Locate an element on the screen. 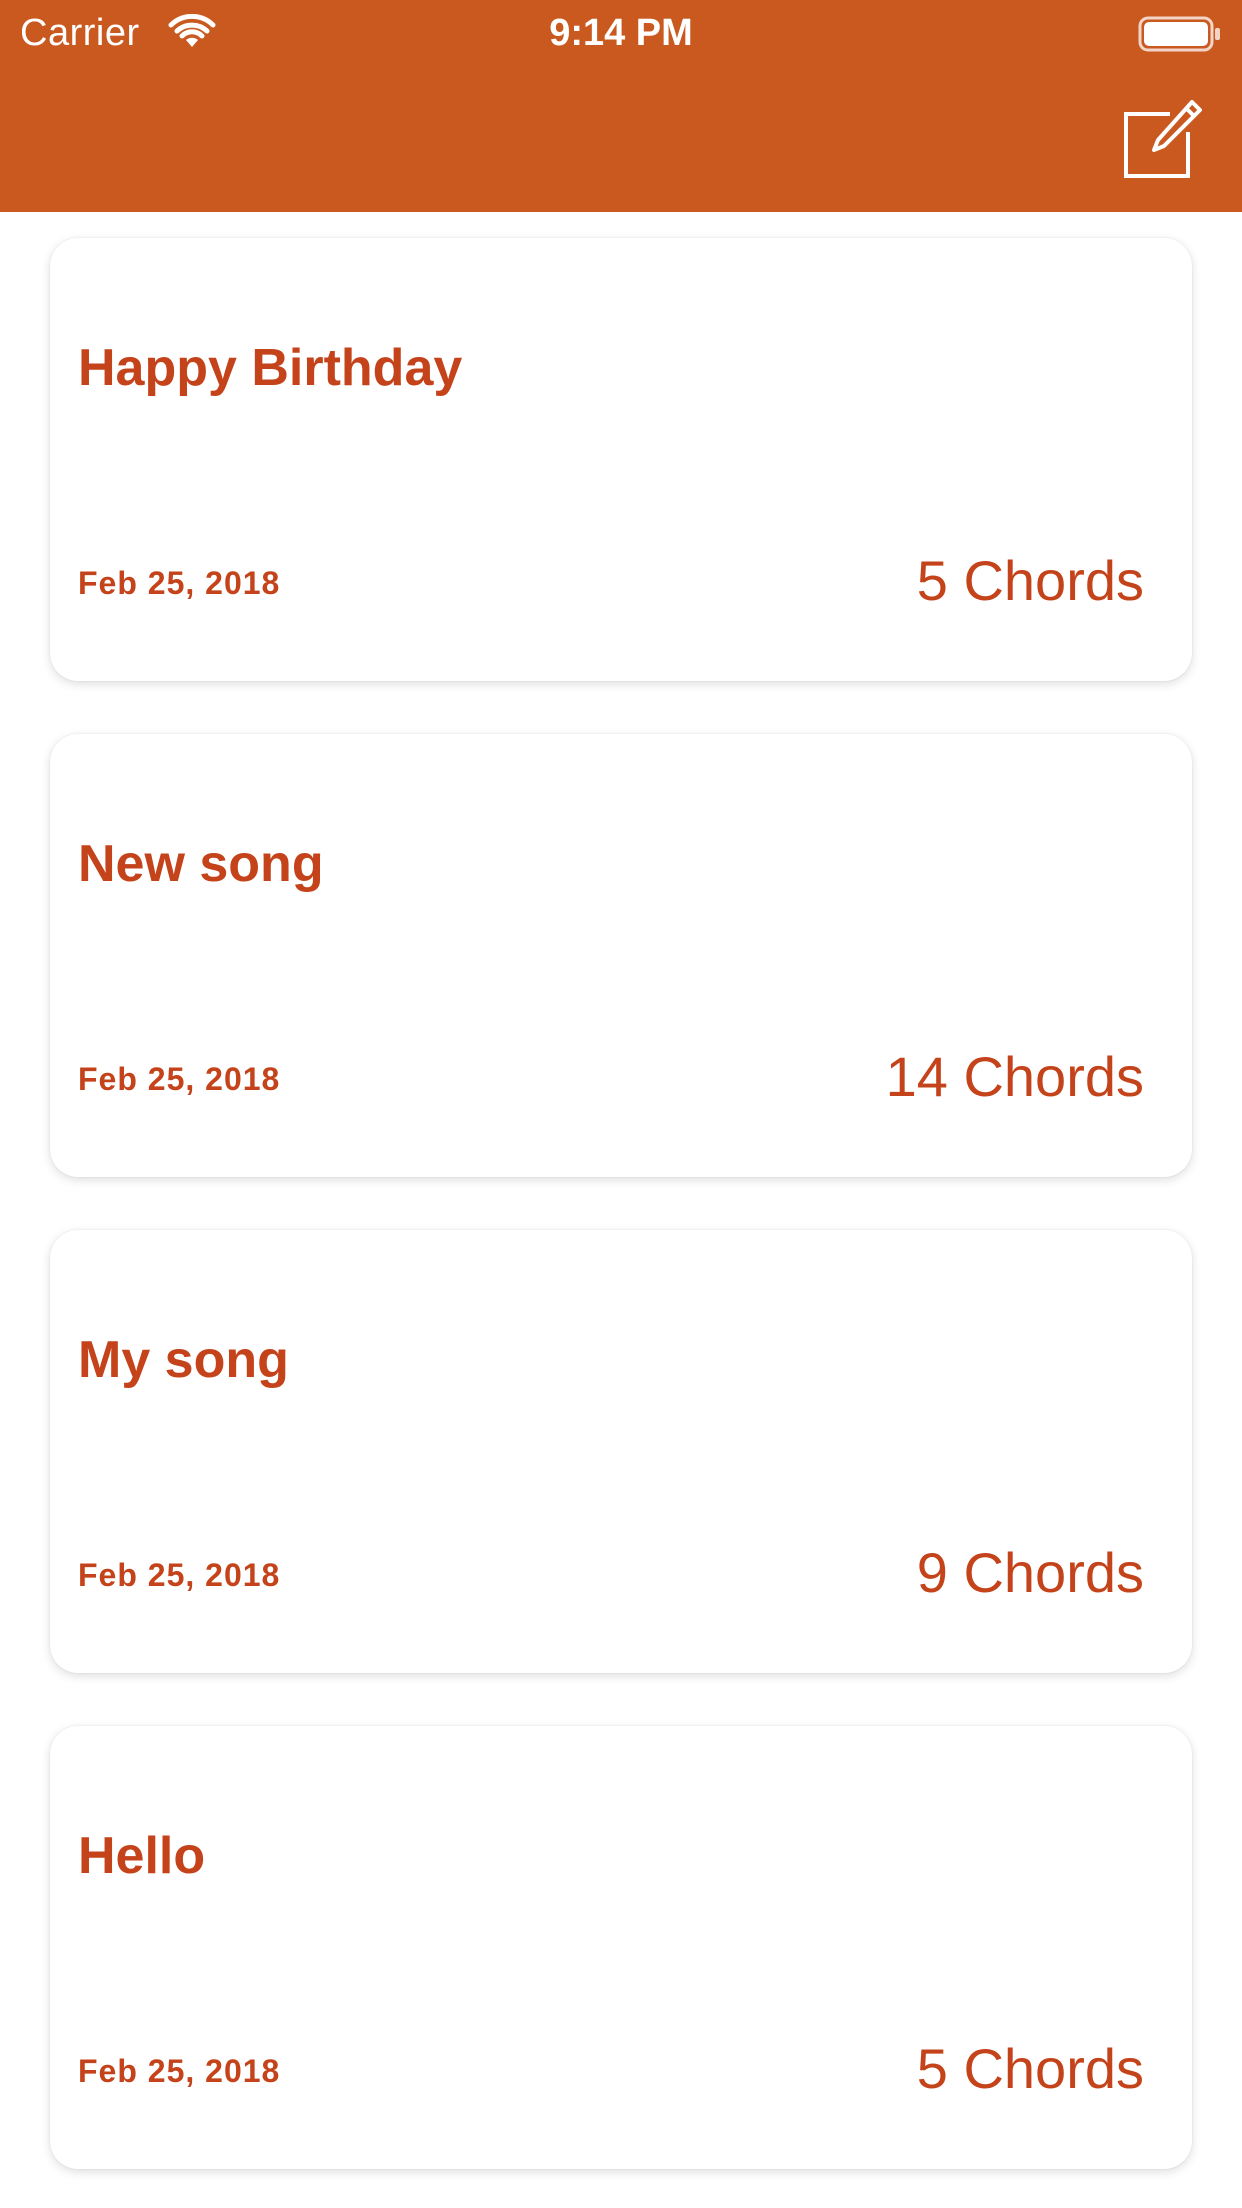 The image size is (1242, 2208). battery-icon is located at coordinates (1179, 34).